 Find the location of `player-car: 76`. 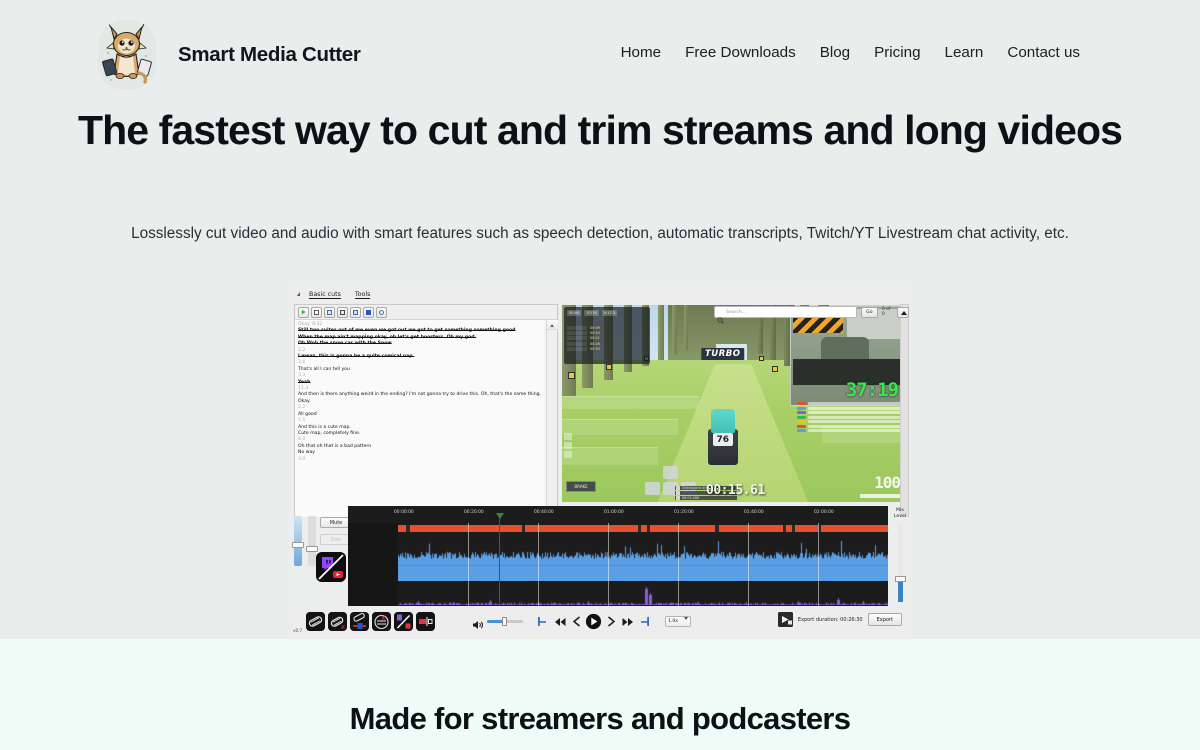

player-car: 76 is located at coordinates (723, 436).